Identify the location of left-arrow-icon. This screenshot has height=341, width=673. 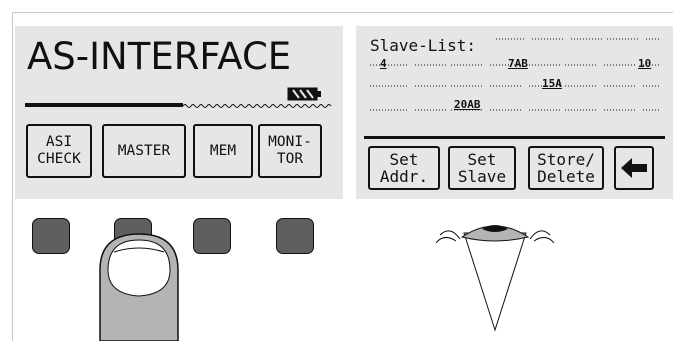
(634, 168).